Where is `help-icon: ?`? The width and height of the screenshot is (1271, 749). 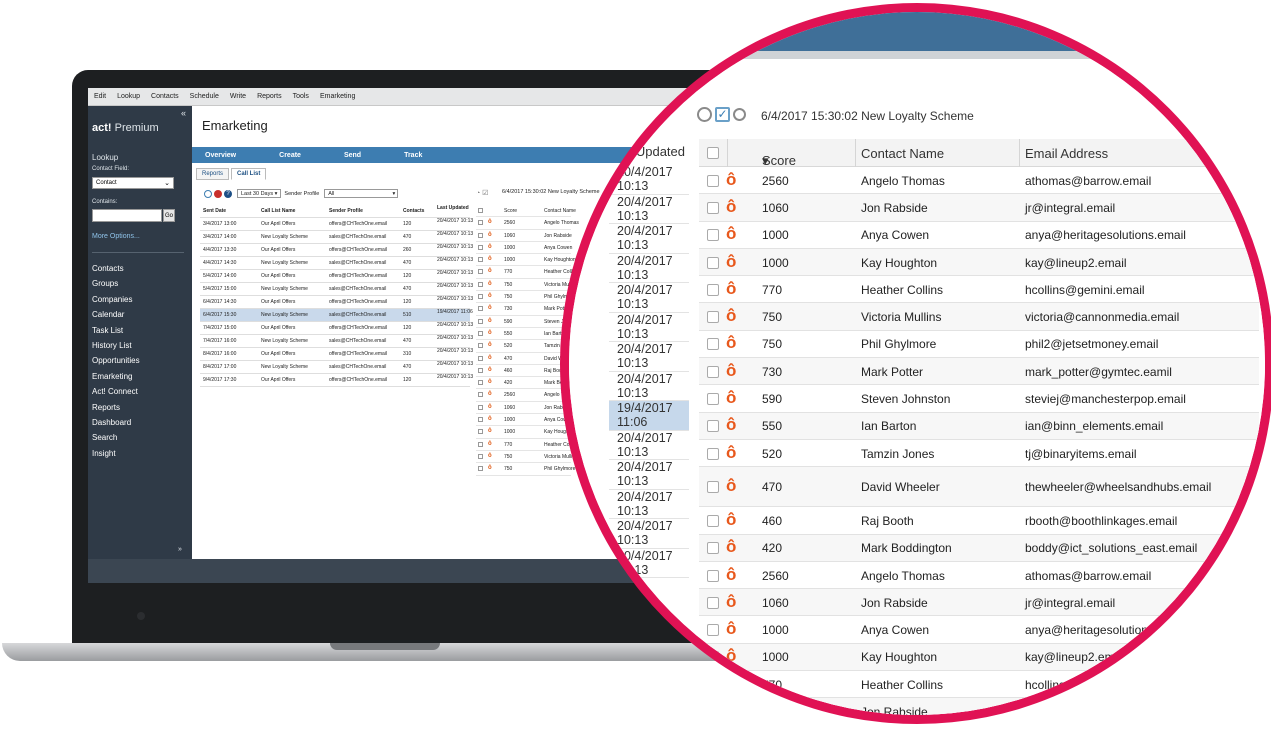 help-icon: ? is located at coordinates (228, 193).